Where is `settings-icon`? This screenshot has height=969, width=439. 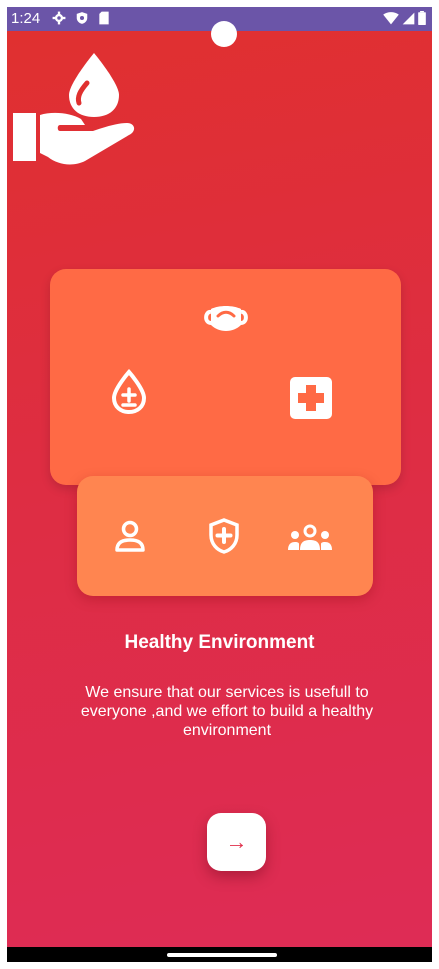 settings-icon is located at coordinates (59, 18).